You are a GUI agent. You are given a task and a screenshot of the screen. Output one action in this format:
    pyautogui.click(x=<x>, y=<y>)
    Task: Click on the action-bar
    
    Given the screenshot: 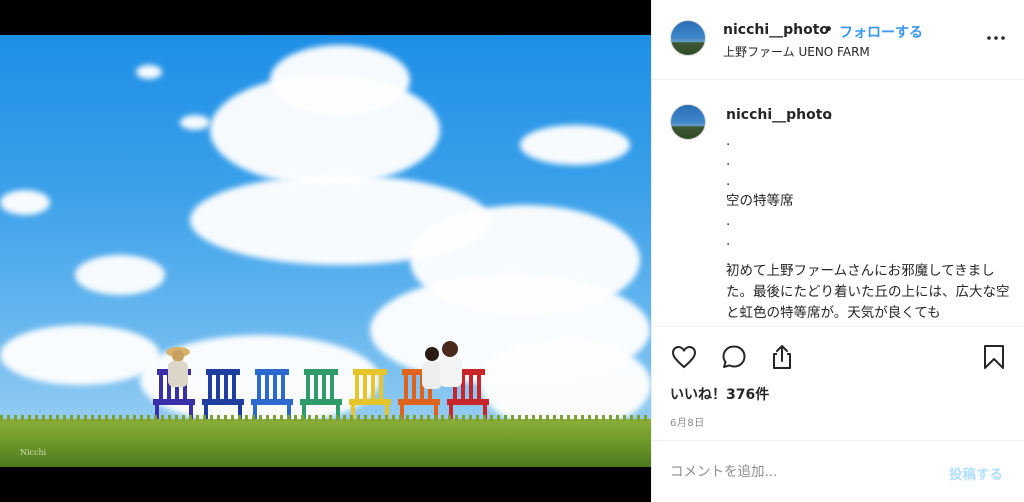 What is the action you would take?
    pyautogui.click(x=838, y=357)
    